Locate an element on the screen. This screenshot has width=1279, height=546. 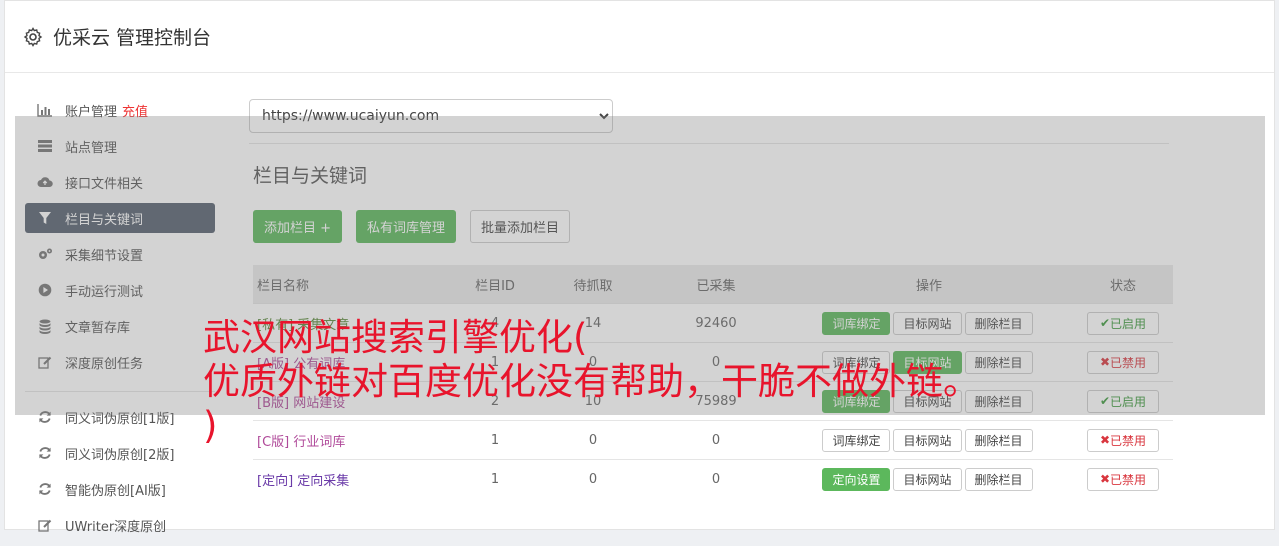
batch-add-button: 批量添加栏目 is located at coordinates (520, 226).